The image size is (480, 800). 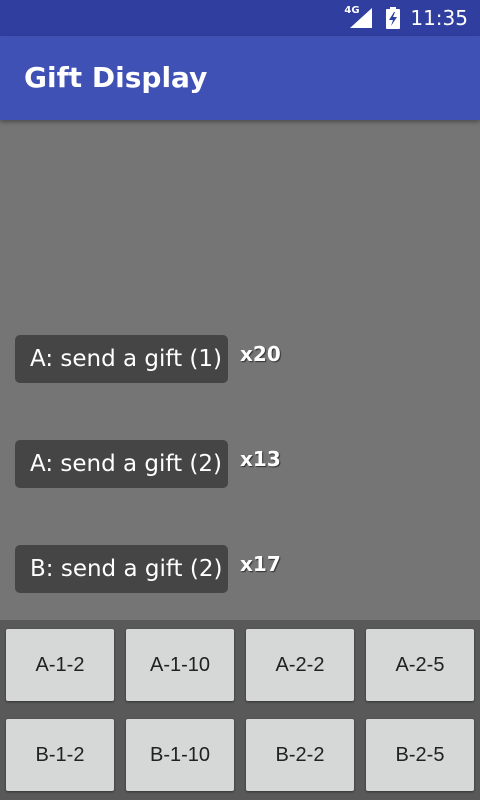 What do you see at coordinates (60, 755) in the screenshot?
I see `send-gift-button-b-1-2: B-1-2` at bounding box center [60, 755].